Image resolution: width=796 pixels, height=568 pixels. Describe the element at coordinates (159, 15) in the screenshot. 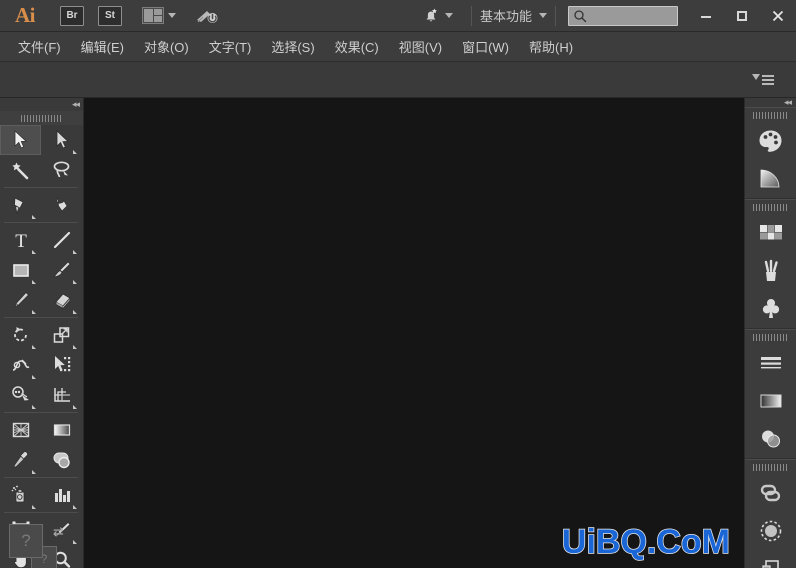

I see `arrange-documents-button` at that location.